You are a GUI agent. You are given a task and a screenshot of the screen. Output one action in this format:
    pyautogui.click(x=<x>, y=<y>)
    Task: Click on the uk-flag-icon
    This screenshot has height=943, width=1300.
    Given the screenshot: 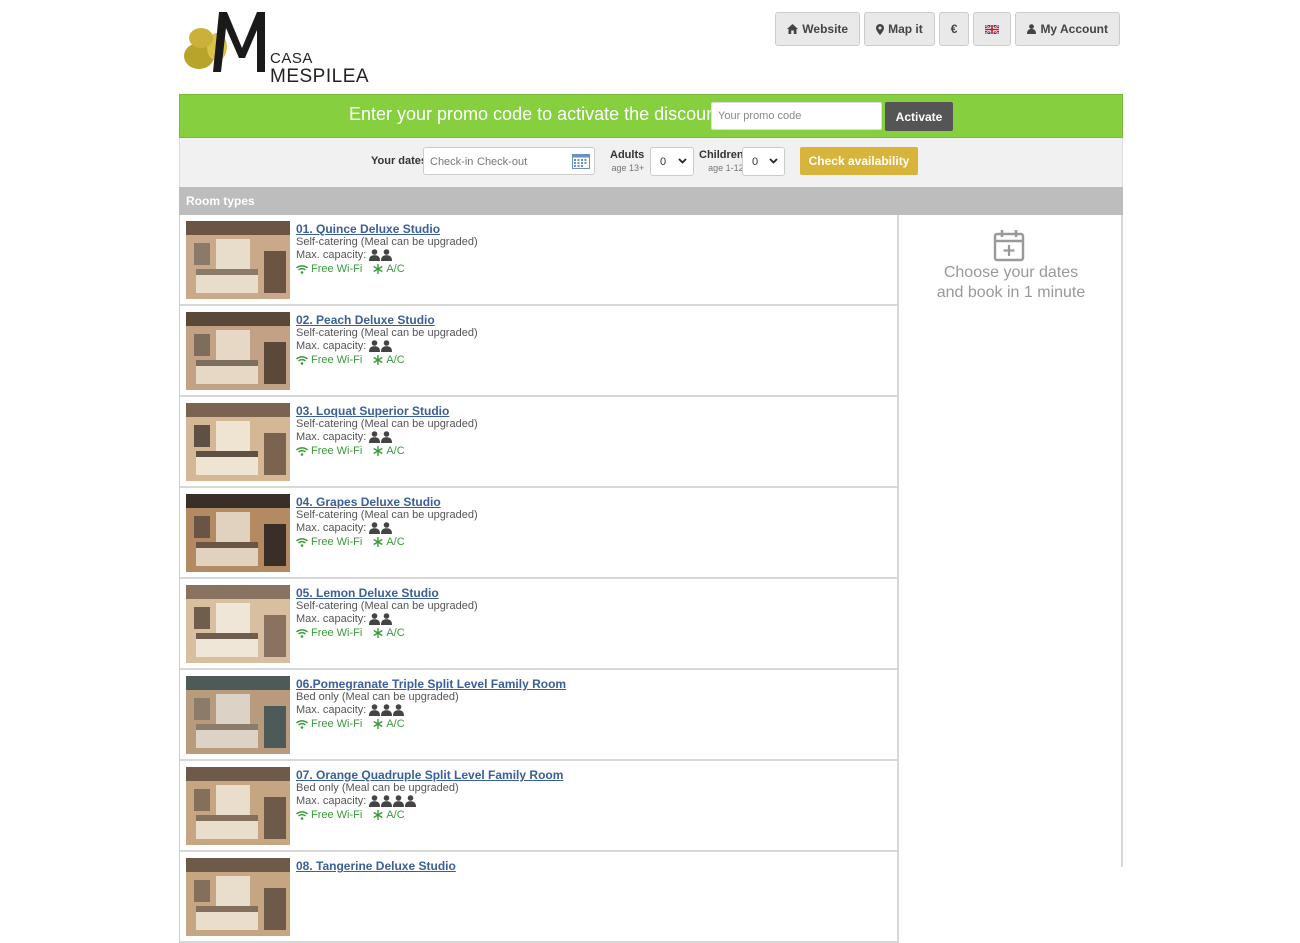 What is the action you would take?
    pyautogui.click(x=992, y=29)
    